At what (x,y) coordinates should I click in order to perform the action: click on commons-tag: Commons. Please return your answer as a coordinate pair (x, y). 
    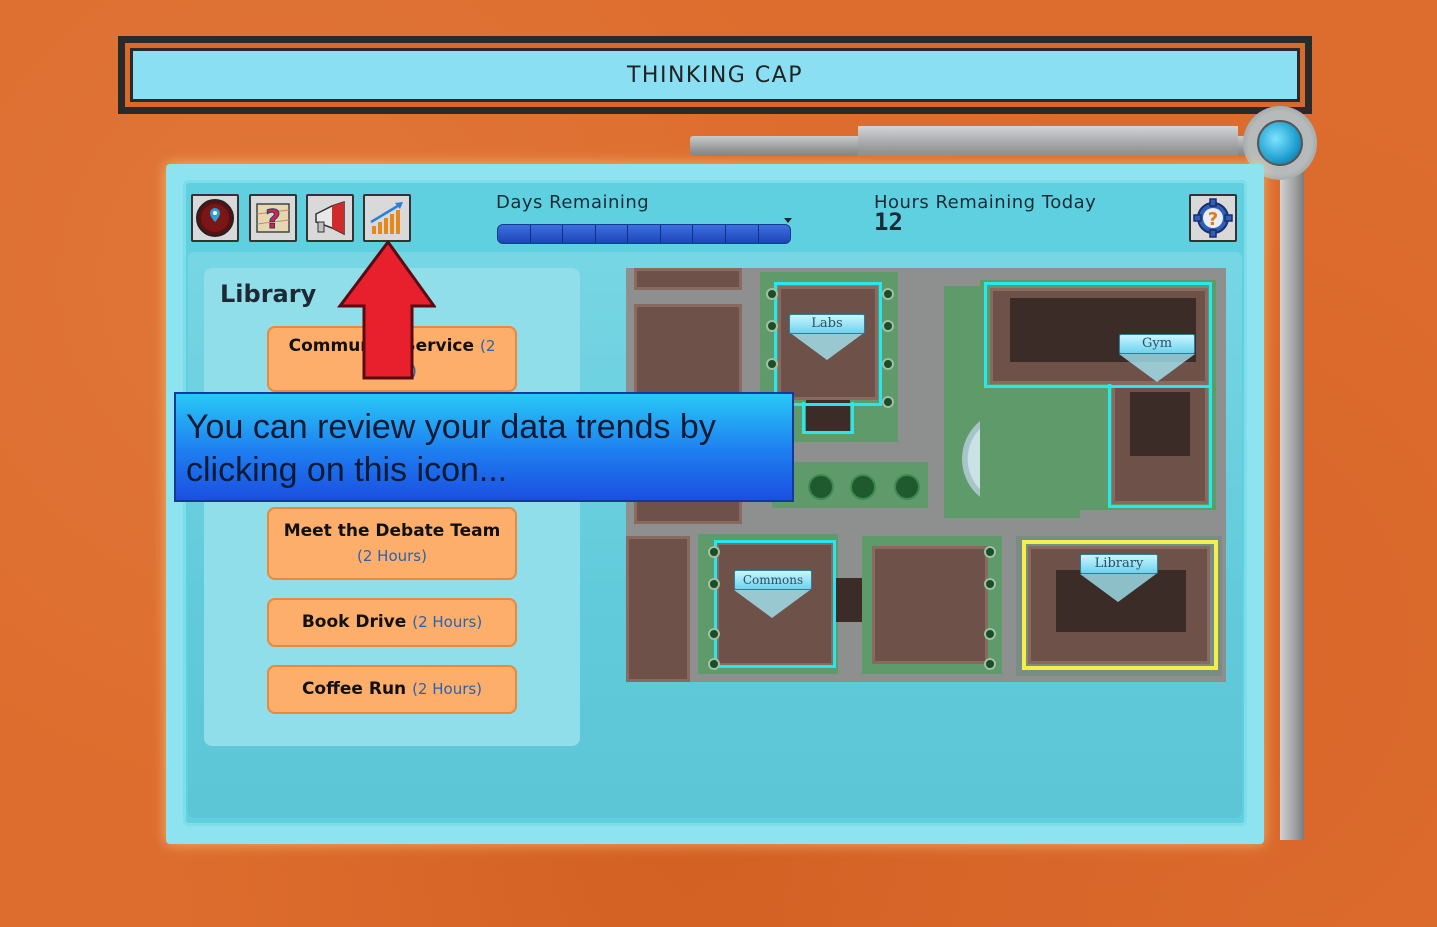
    Looking at the image, I should click on (773, 580).